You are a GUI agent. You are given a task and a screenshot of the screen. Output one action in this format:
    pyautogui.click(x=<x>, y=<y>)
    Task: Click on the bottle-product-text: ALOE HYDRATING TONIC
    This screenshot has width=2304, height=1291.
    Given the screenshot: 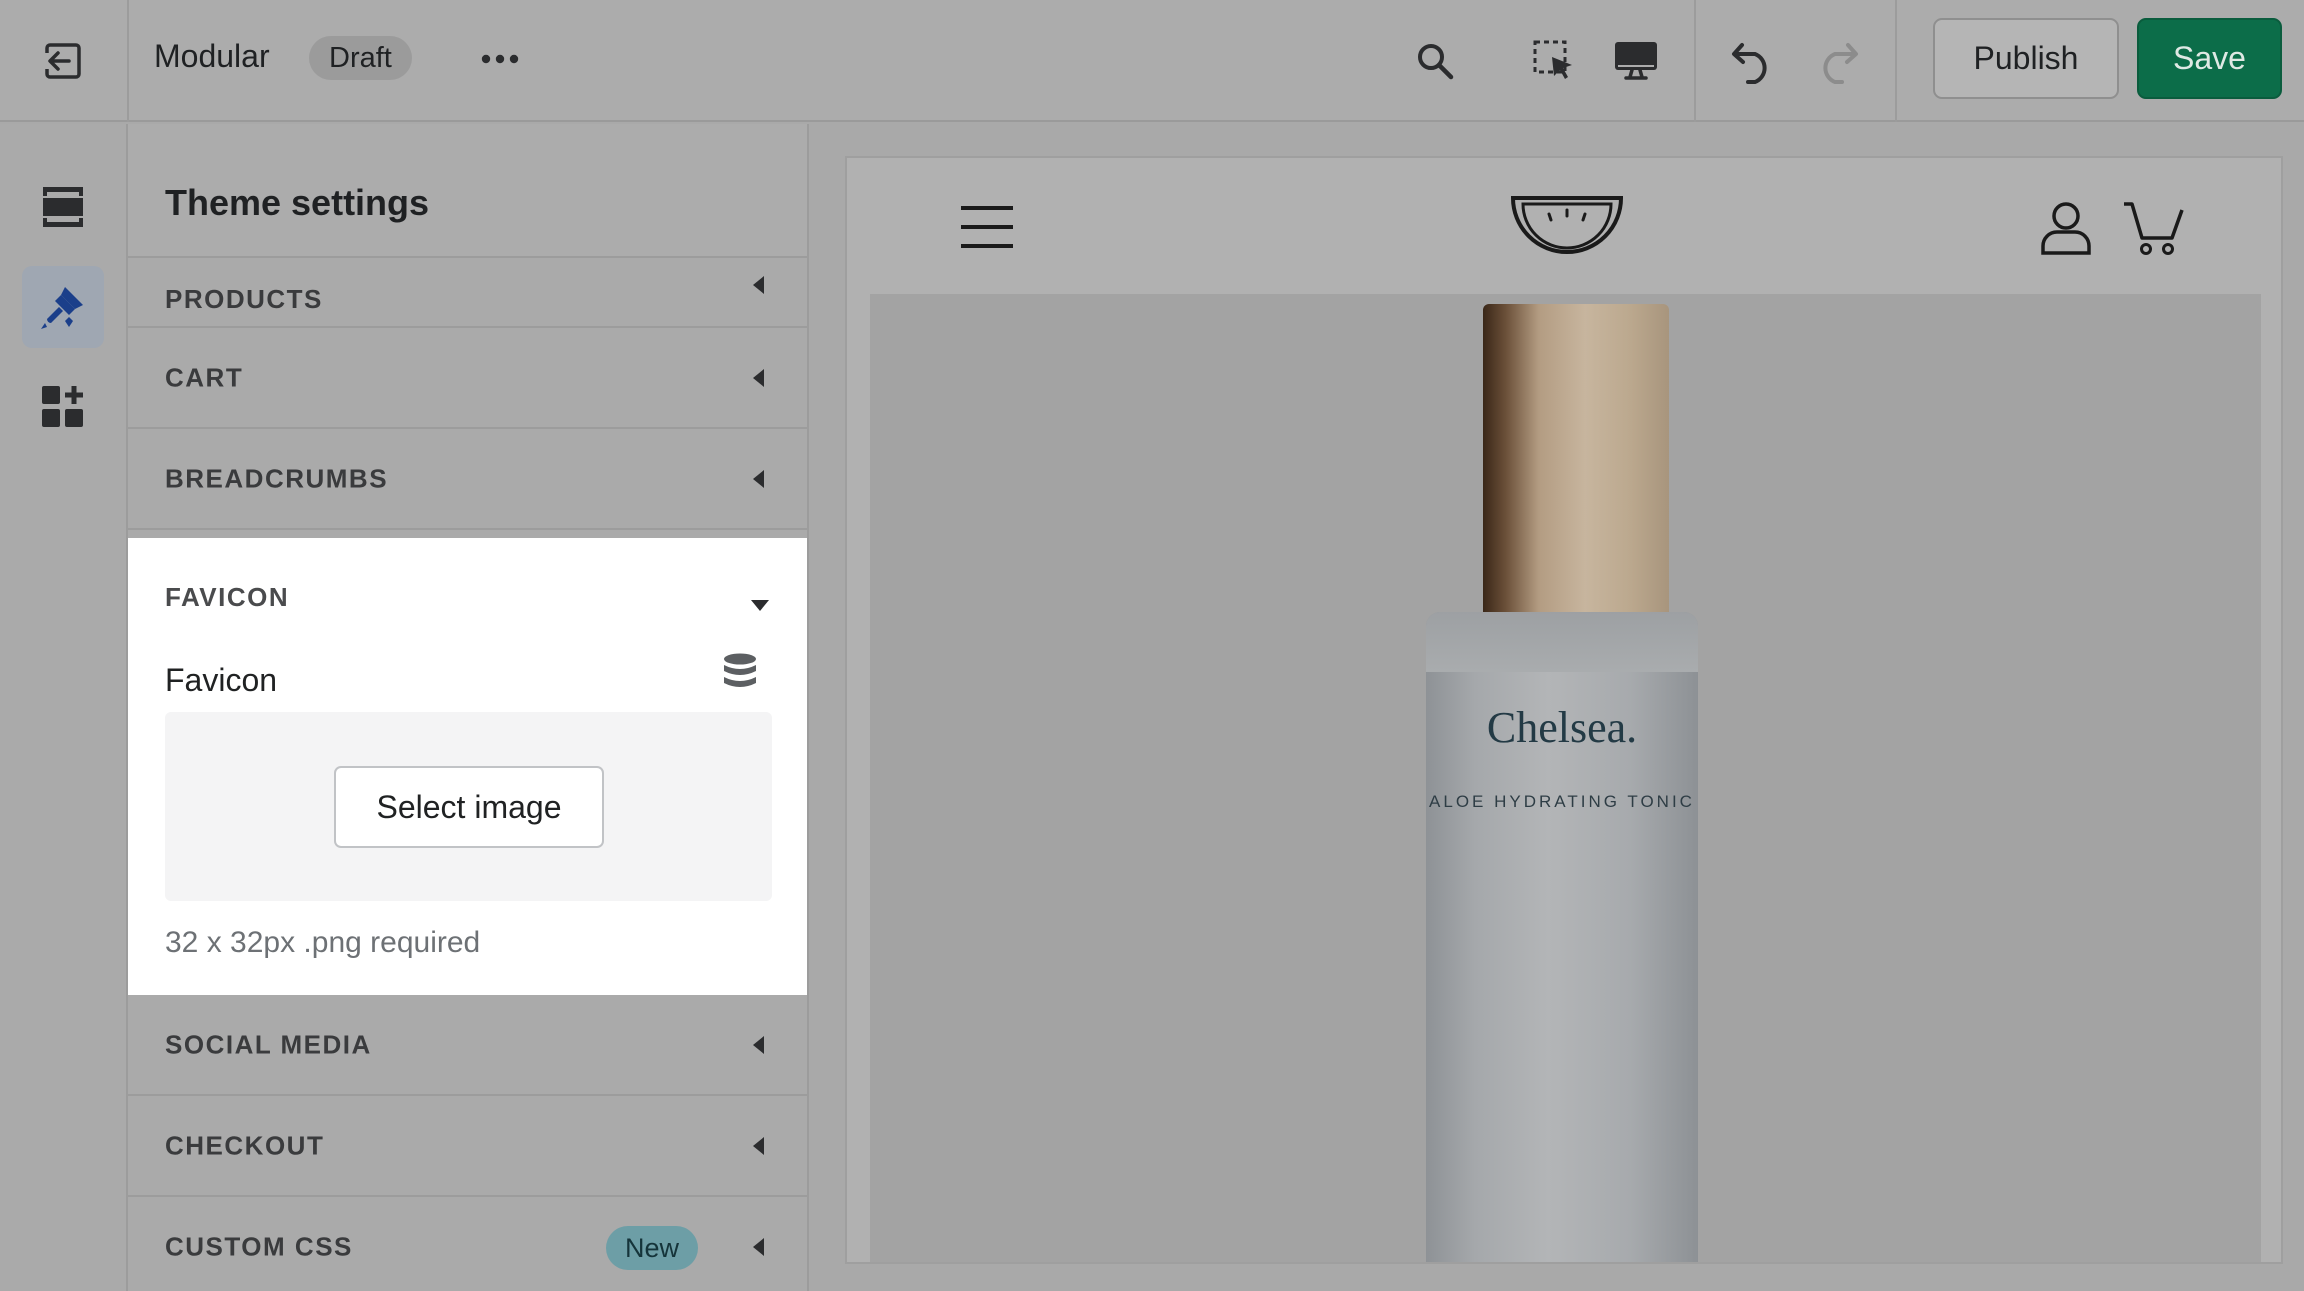 What is the action you would take?
    pyautogui.click(x=1562, y=801)
    